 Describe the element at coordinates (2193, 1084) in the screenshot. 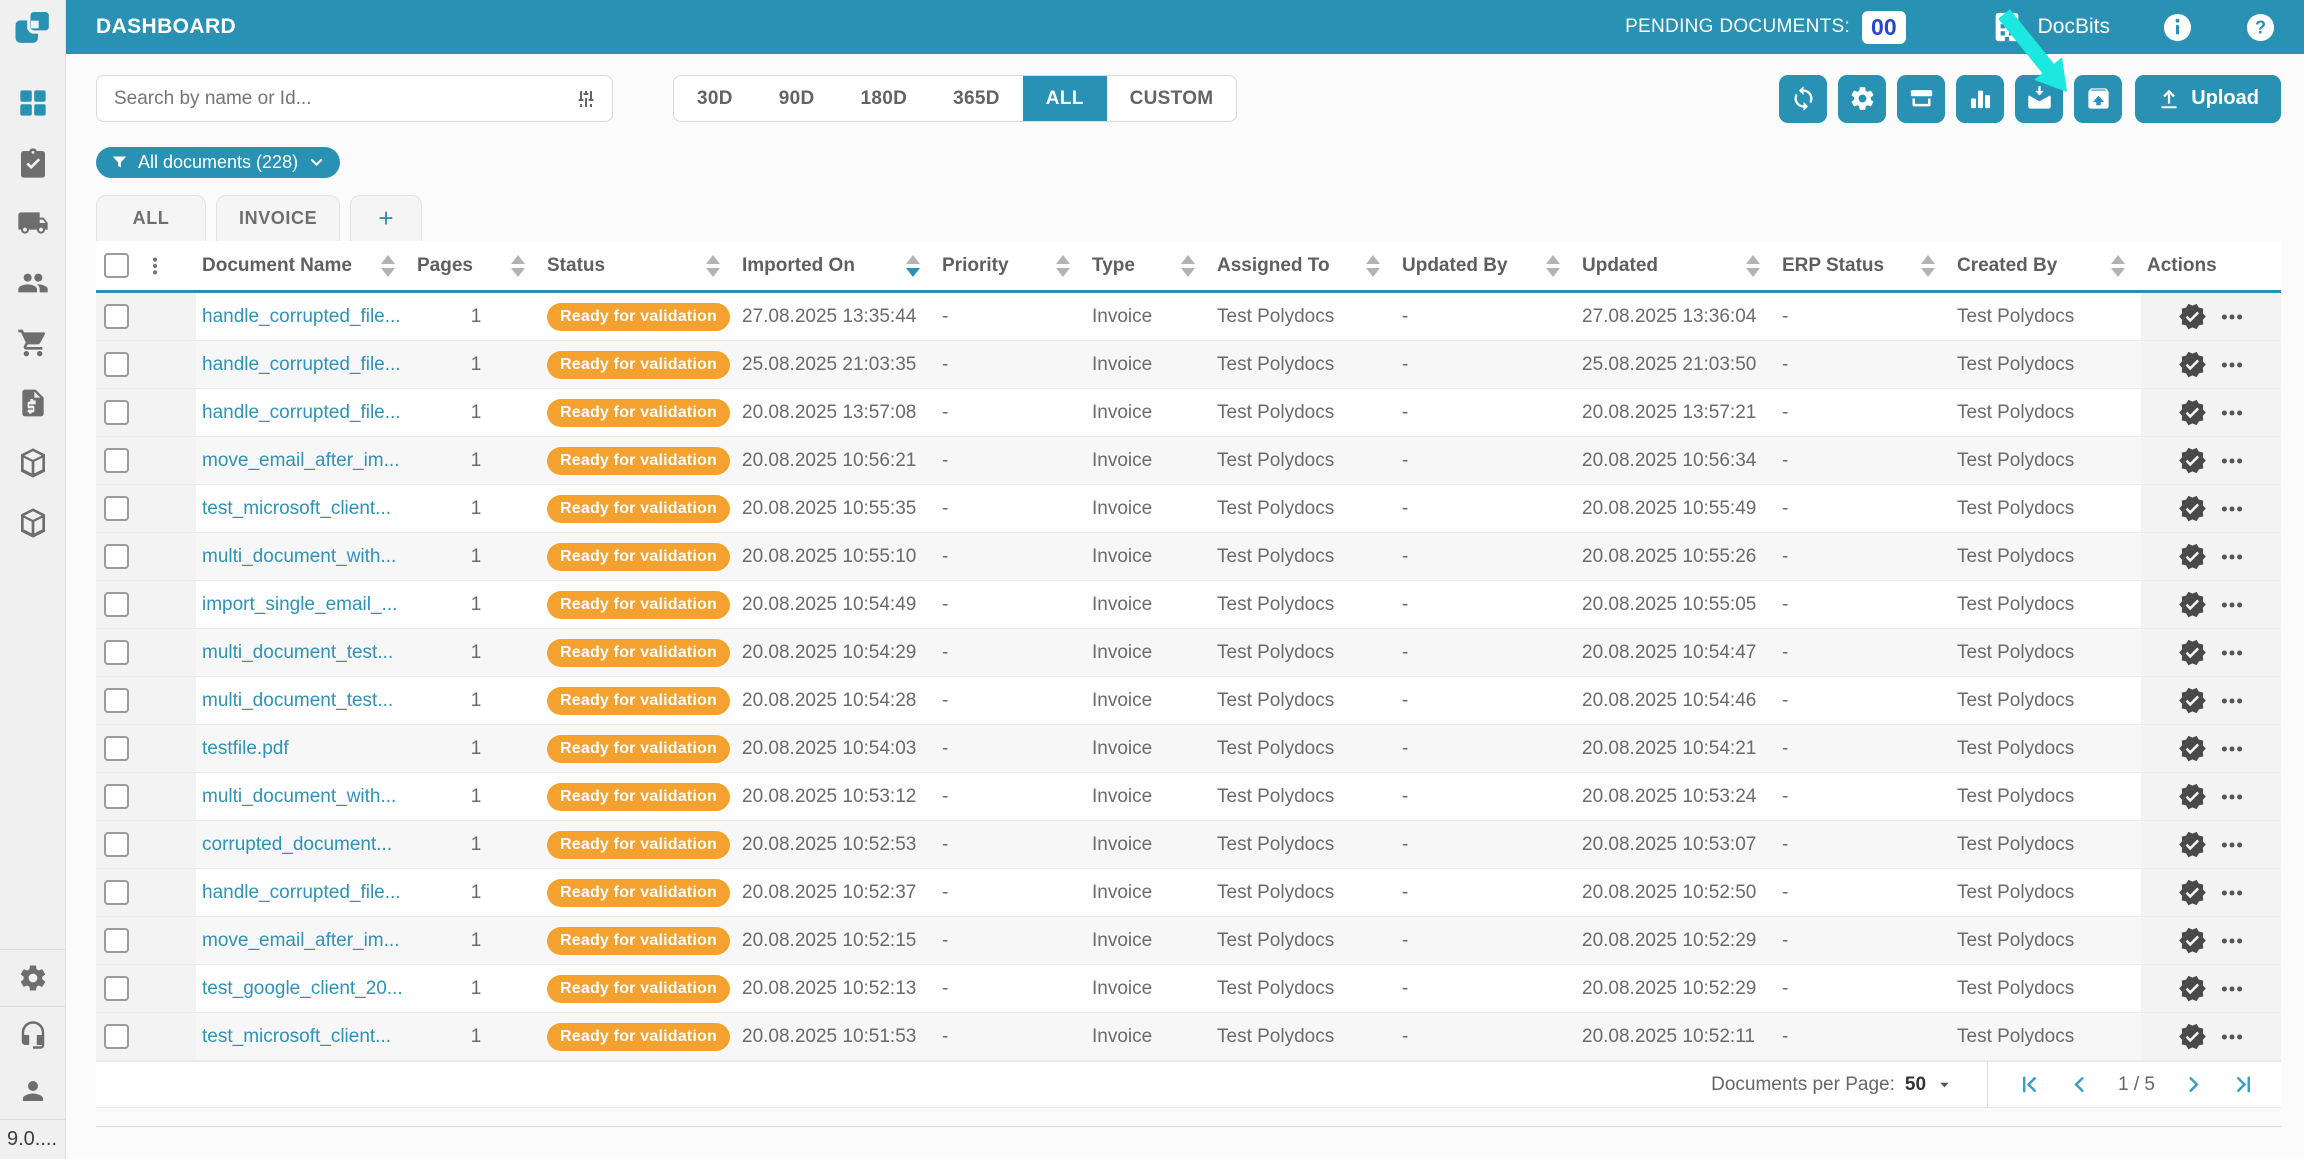

I see `next-page-button` at that location.